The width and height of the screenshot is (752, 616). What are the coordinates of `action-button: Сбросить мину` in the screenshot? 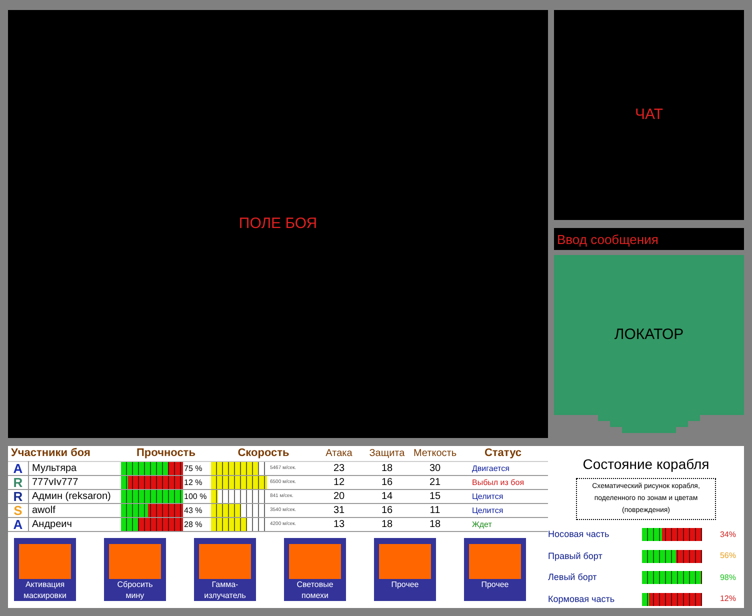 It's located at (135, 569).